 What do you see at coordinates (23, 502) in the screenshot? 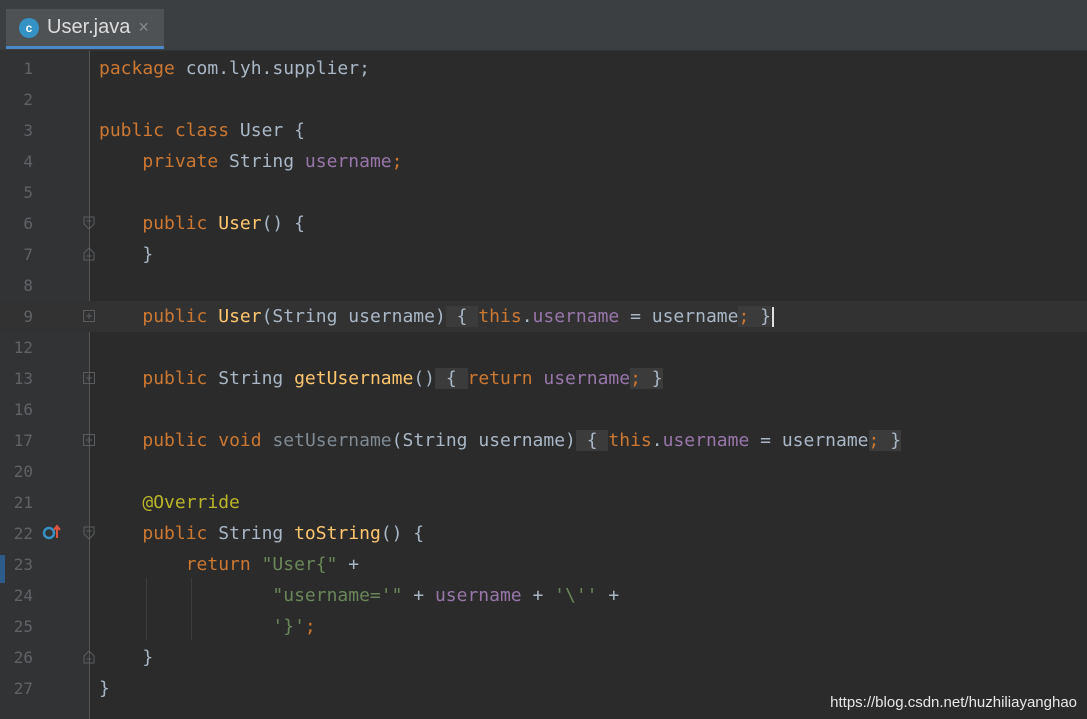
I see `line-number: 21` at bounding box center [23, 502].